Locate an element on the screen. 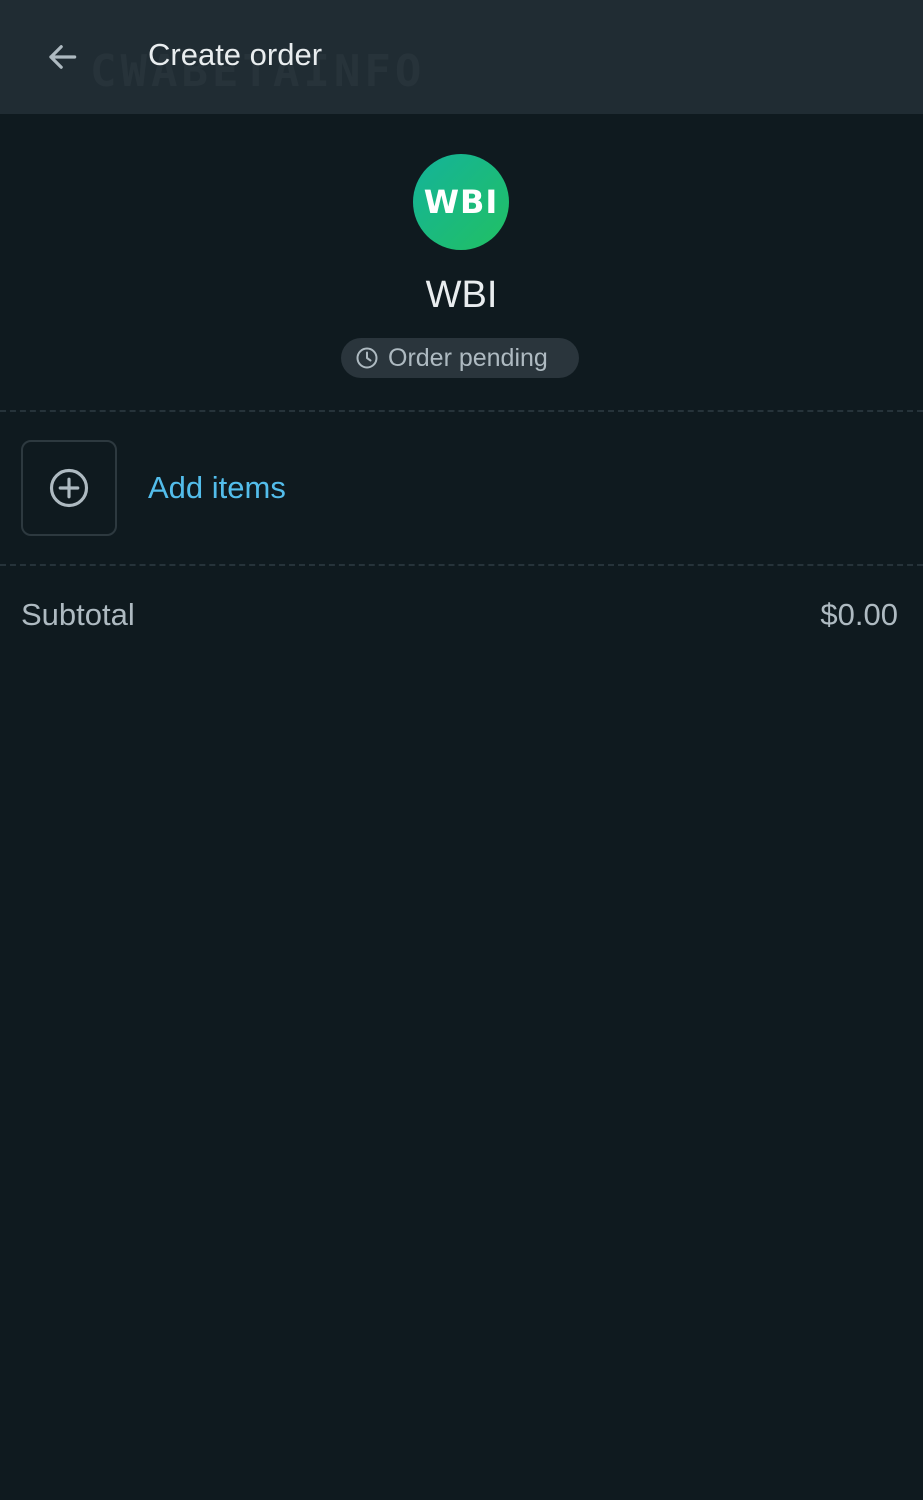  add-items-button: Add items is located at coordinates (461, 488).